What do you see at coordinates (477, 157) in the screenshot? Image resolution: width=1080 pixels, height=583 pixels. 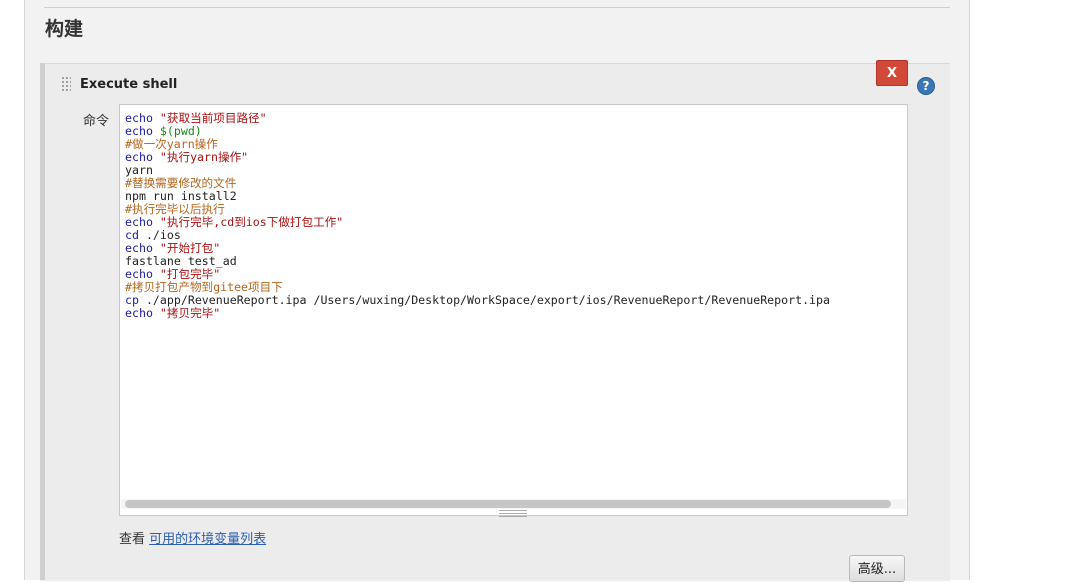 I see `code-line: echo "执行yarn操作"` at bounding box center [477, 157].